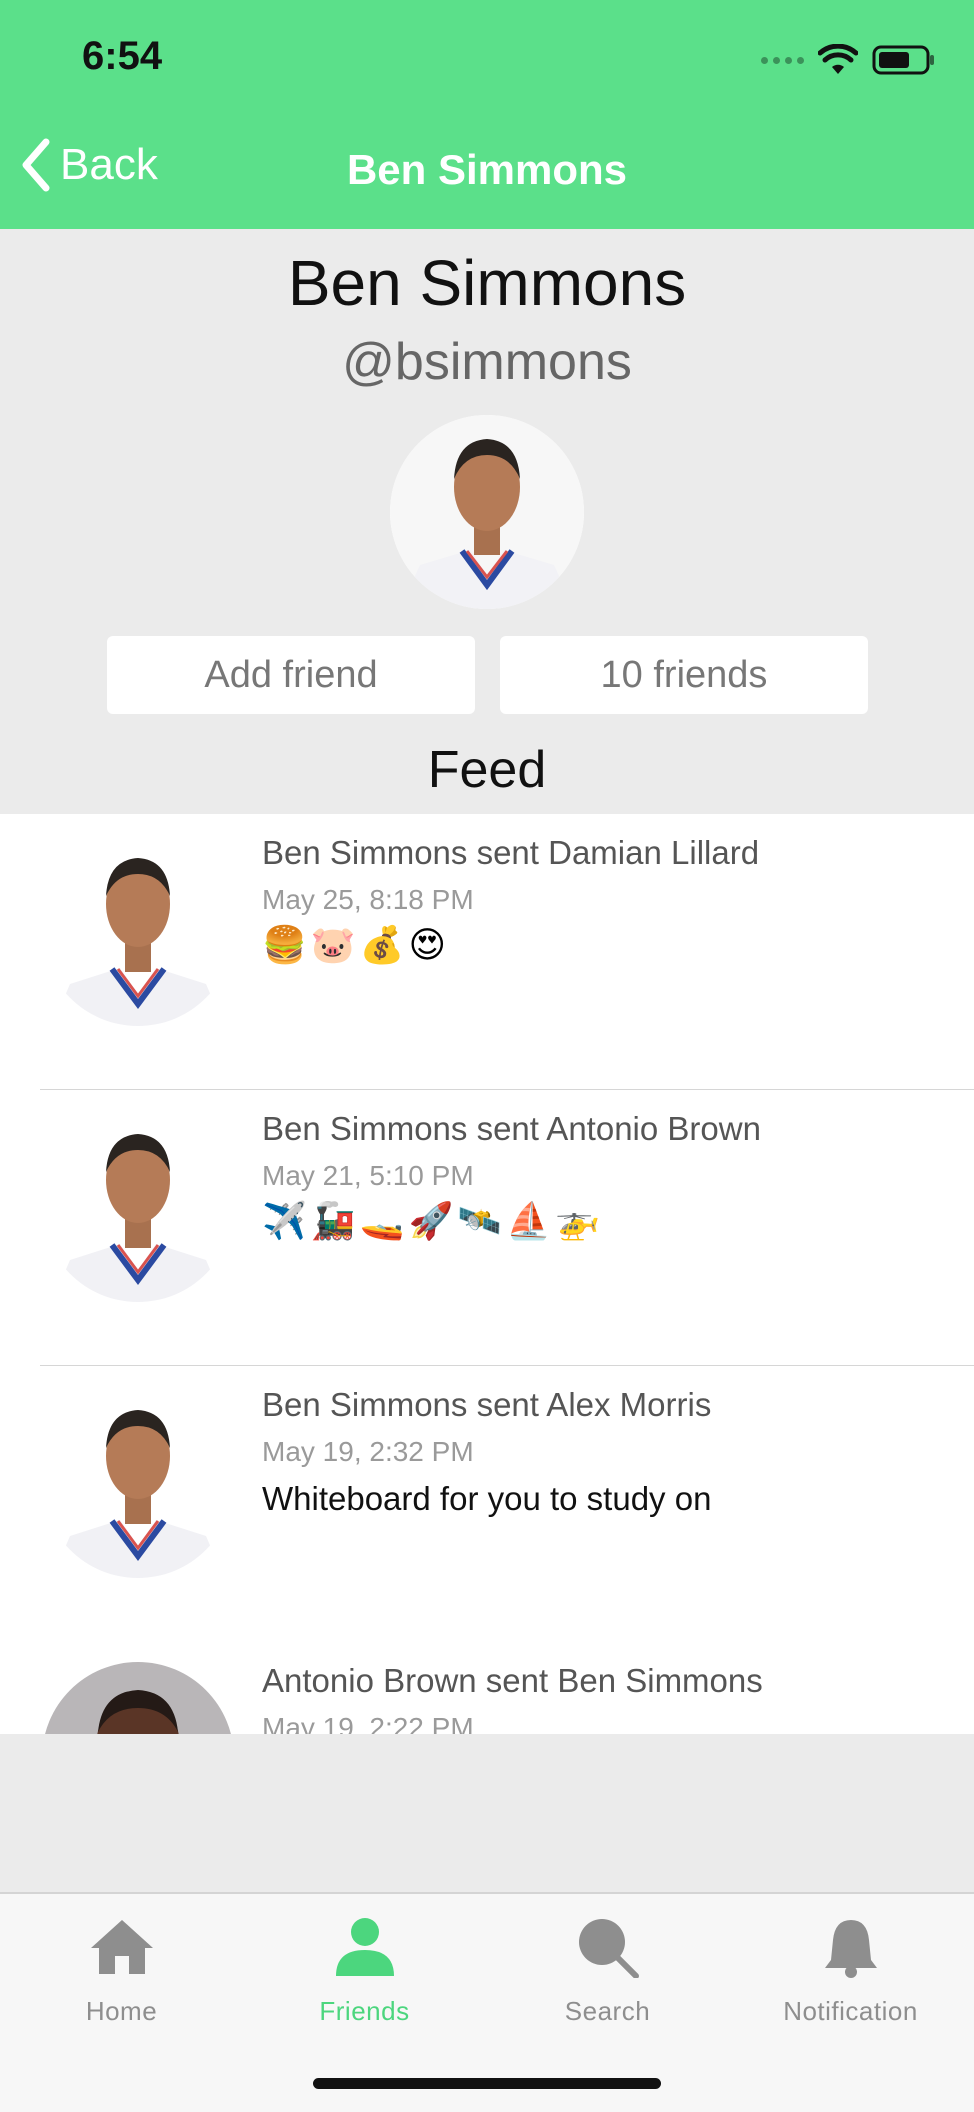 This screenshot has height=2112, width=974. What do you see at coordinates (510, 945) in the screenshot?
I see `emoji-row: 🍔 🐷 💰 😍` at bounding box center [510, 945].